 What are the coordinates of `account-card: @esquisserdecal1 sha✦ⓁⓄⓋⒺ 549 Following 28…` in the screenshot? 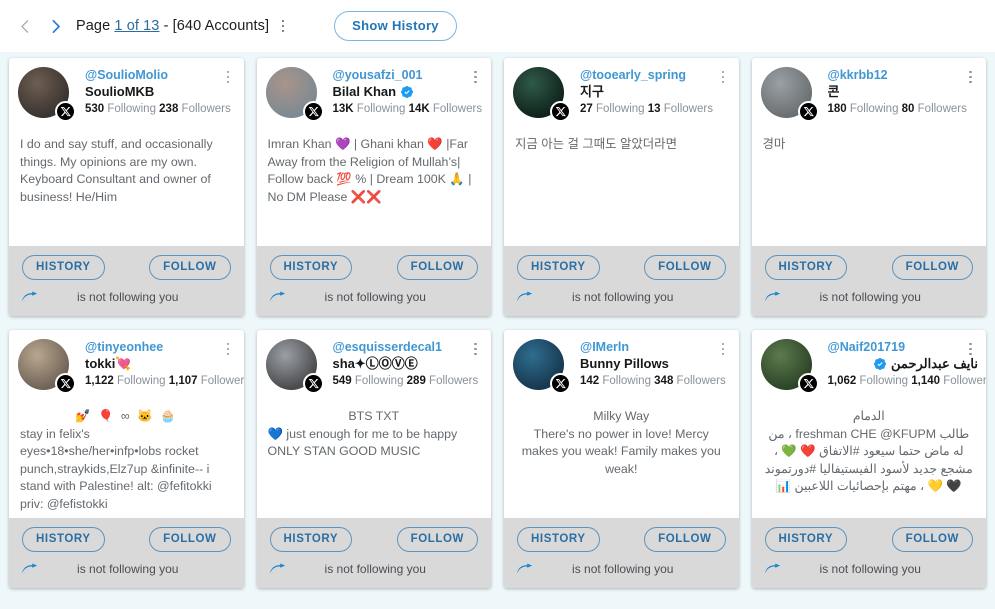 It's located at (373, 459).